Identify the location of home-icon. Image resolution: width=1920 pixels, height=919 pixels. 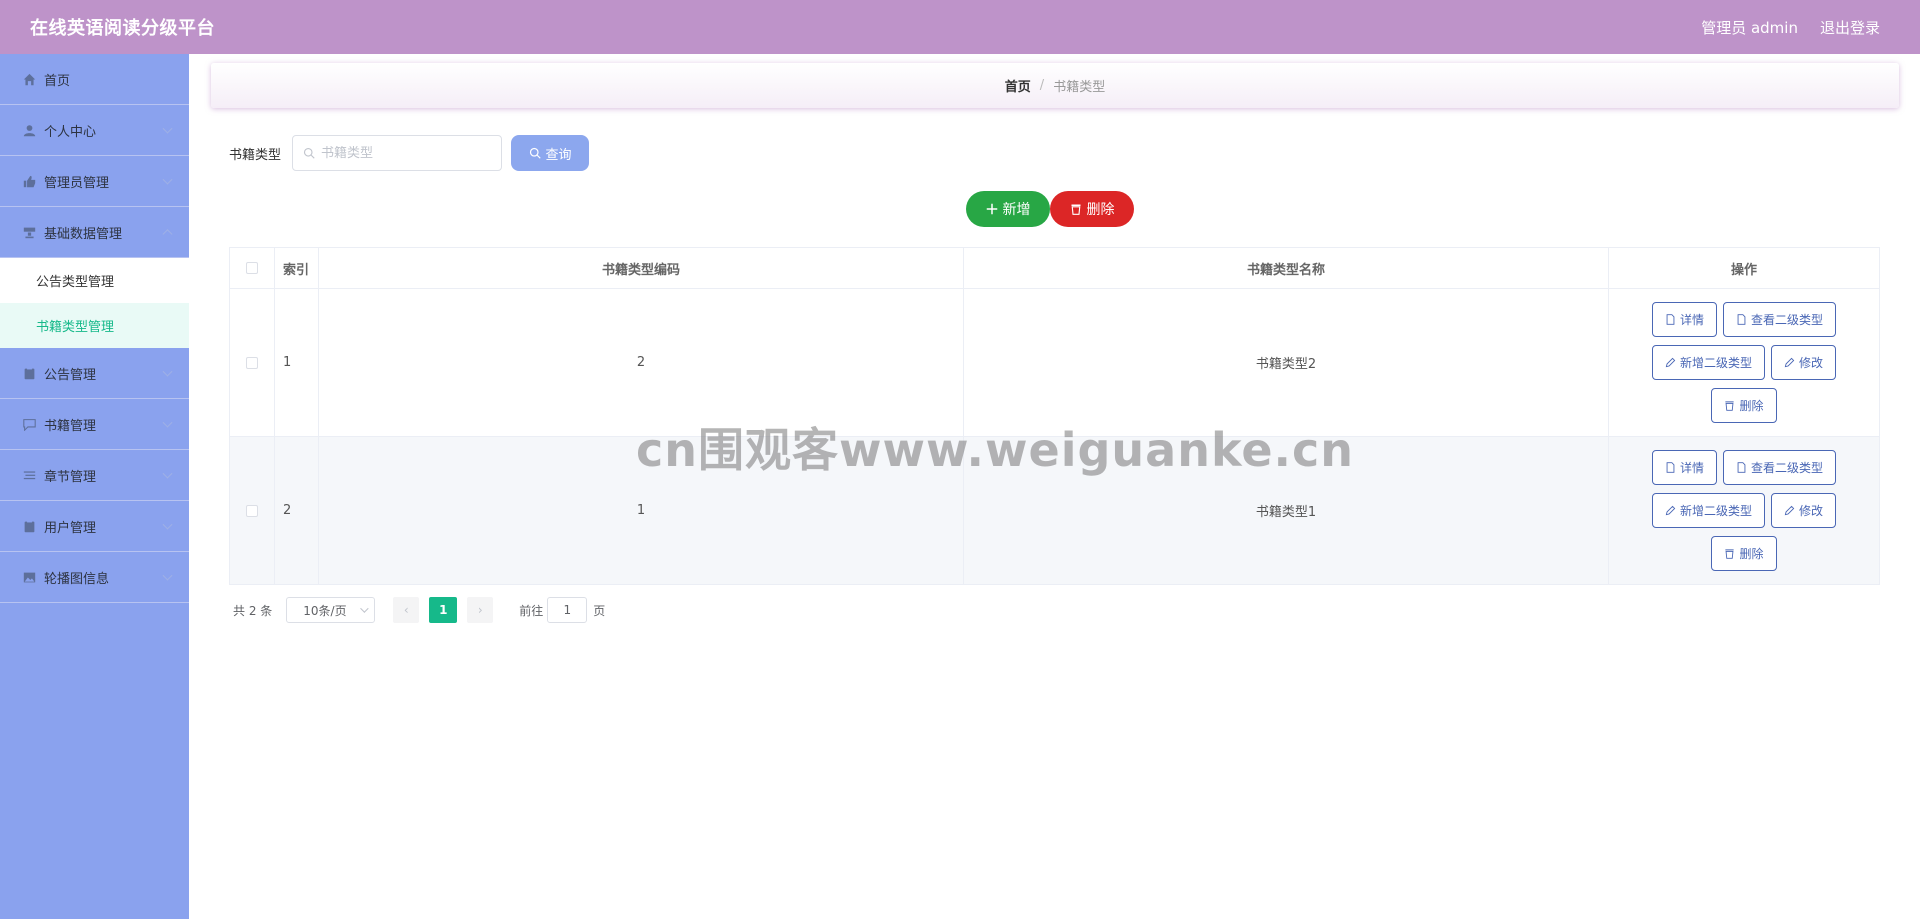
(29, 79).